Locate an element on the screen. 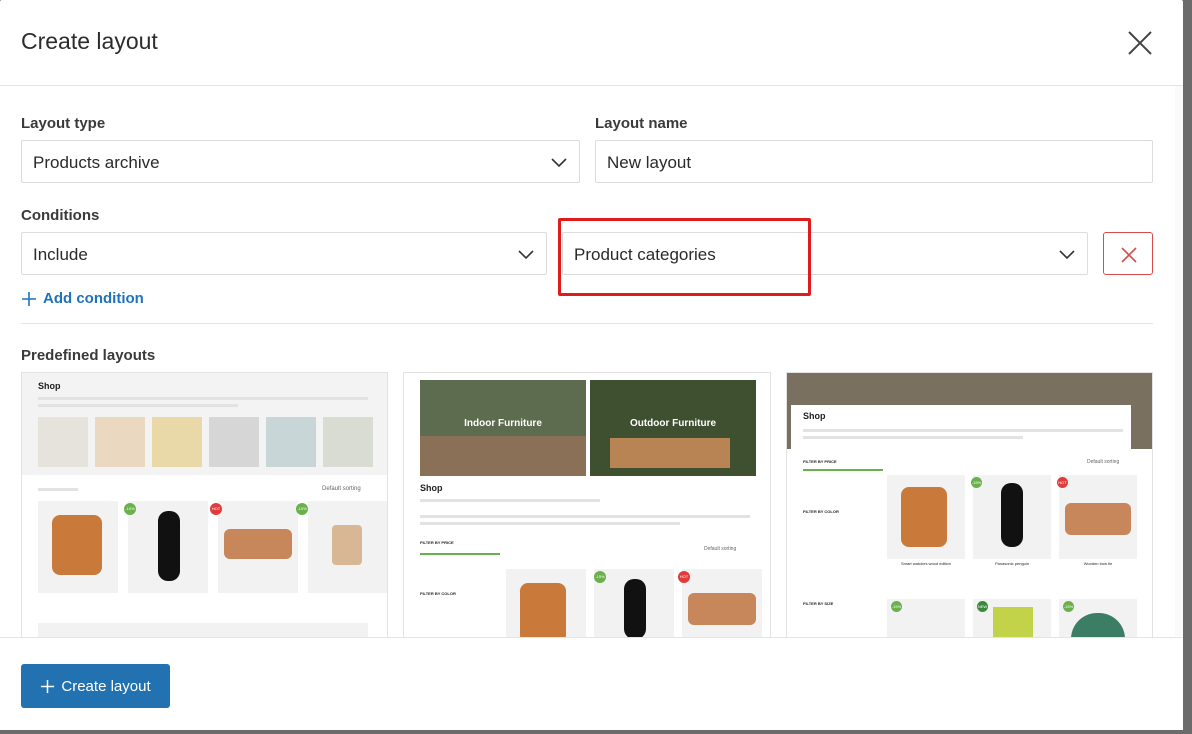  product-name: Wooden bow tie is located at coordinates (1098, 563).